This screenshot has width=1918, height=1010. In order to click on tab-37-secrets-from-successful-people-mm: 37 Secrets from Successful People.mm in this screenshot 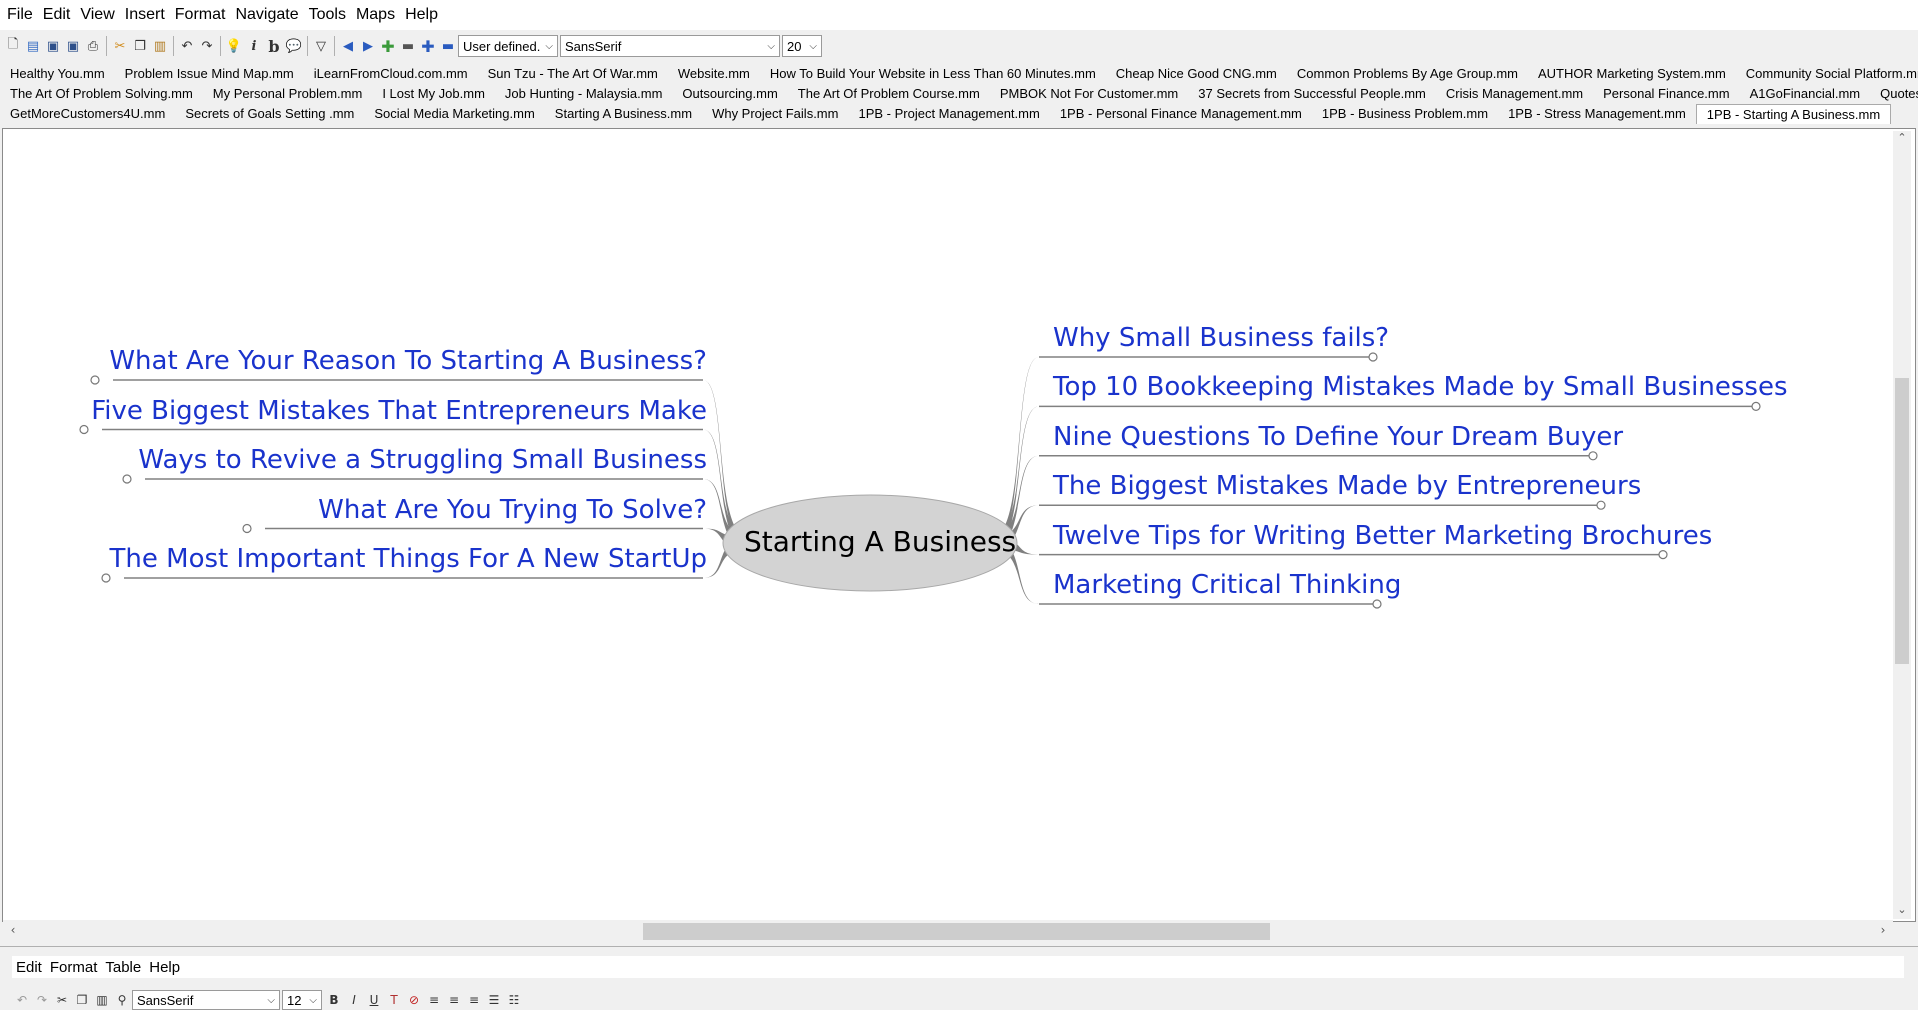, I will do `click(1312, 94)`.